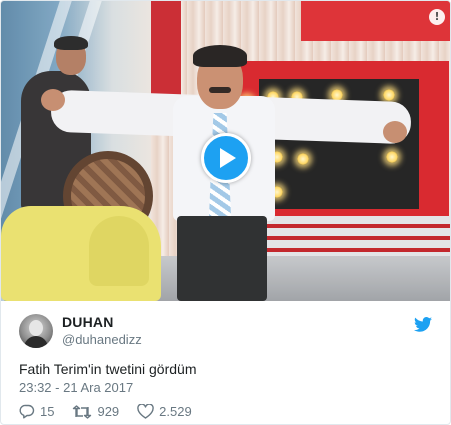 Image resolution: width=451 pixels, height=425 pixels. I want to click on retweet-count: 929, so click(108, 411).